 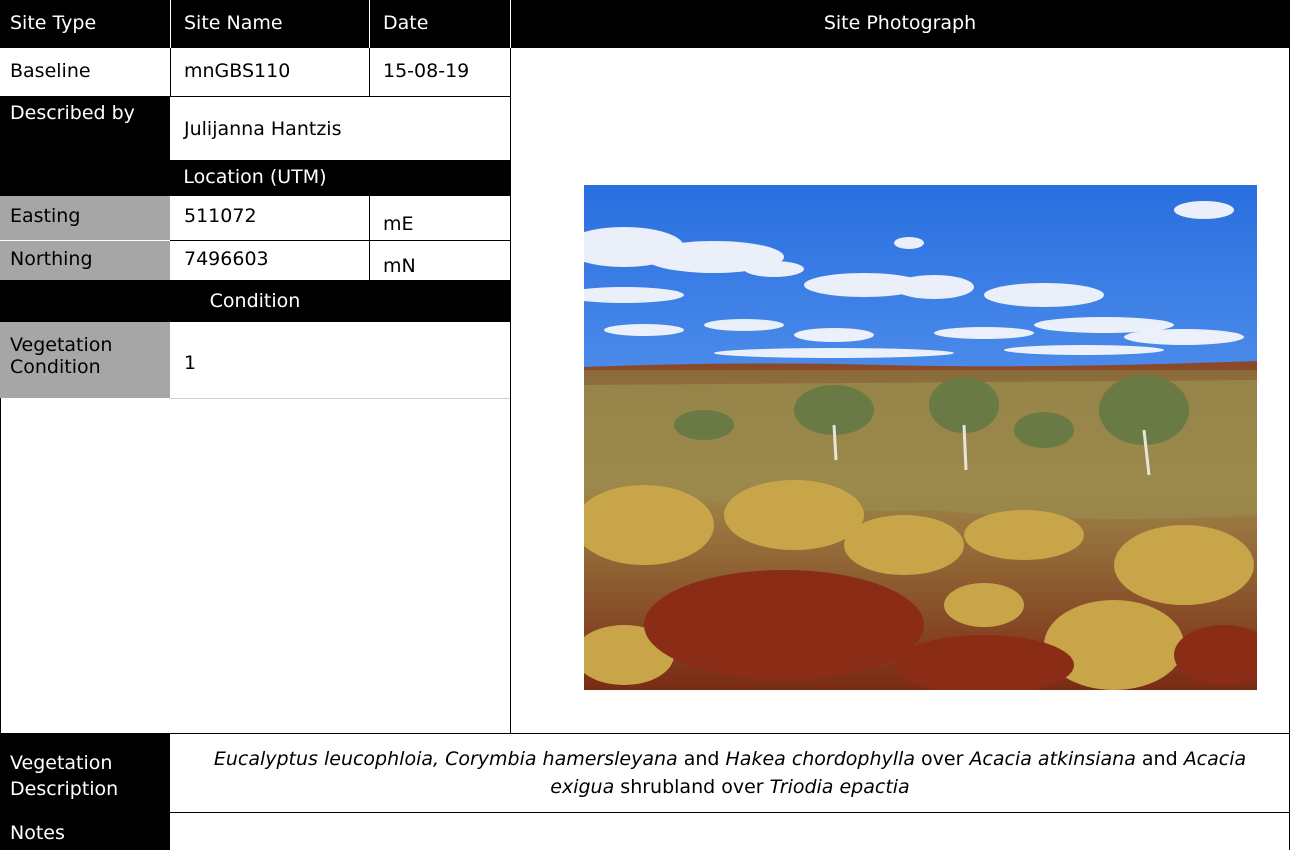 I want to click on outer-border, so click(x=0, y=565).